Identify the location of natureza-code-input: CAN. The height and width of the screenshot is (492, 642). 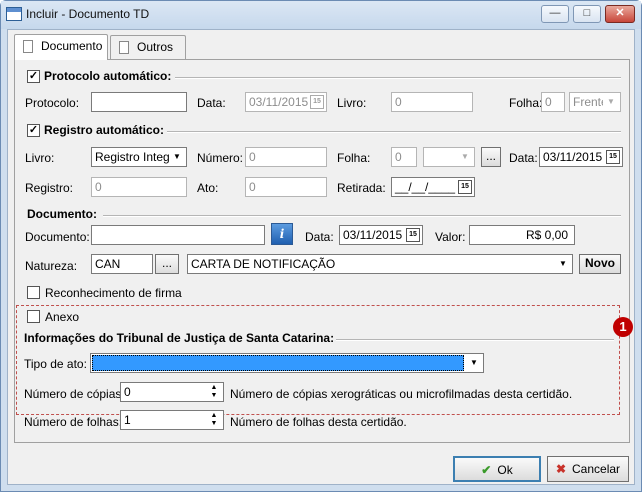
(122, 264).